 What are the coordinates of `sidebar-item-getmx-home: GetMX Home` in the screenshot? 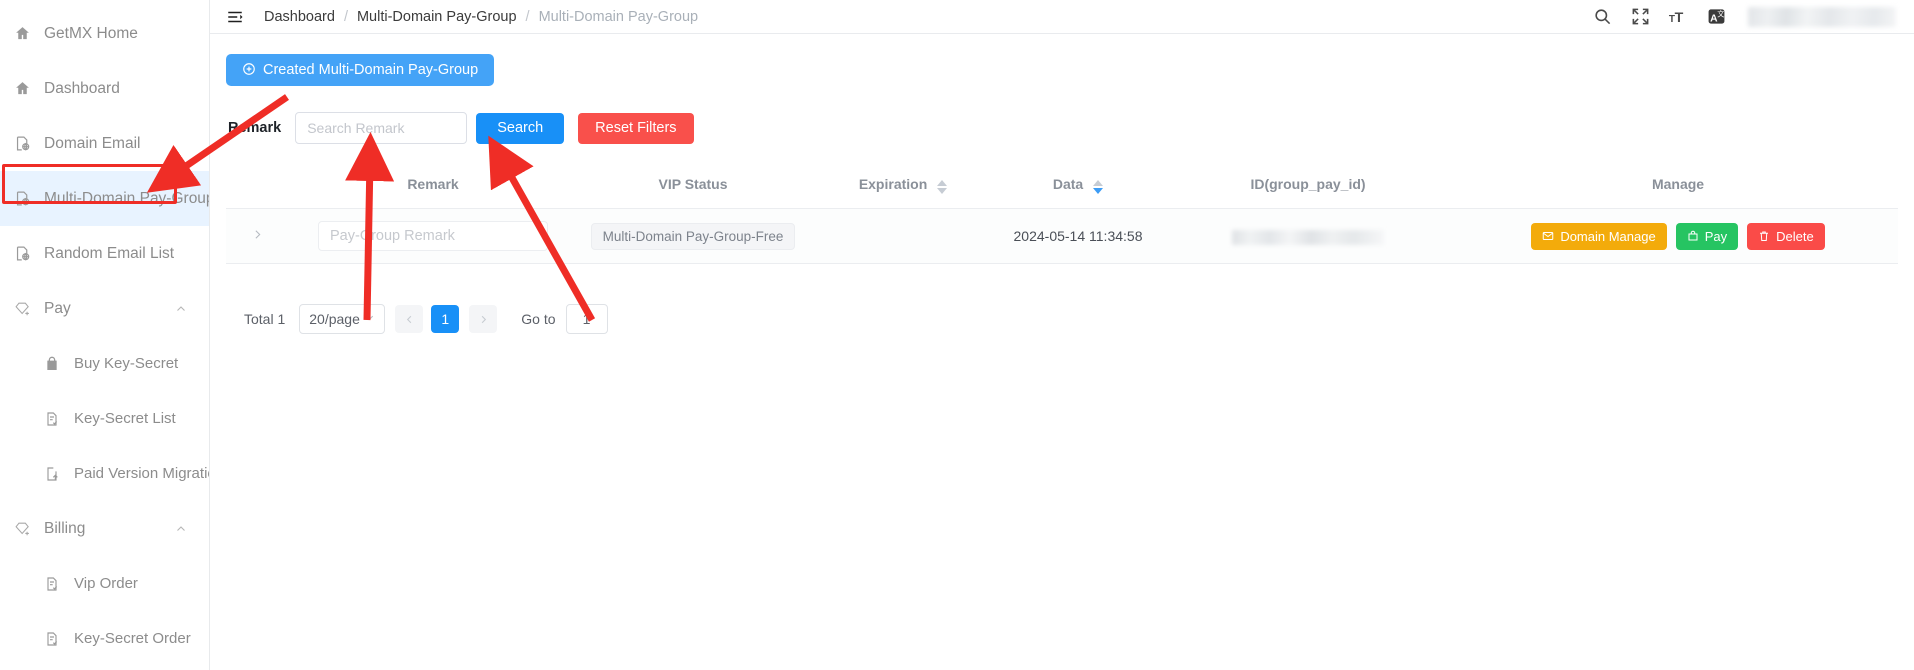 It's located at (104, 33).